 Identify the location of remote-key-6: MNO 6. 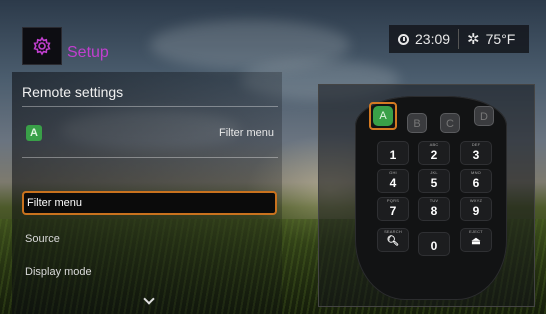
(476, 181).